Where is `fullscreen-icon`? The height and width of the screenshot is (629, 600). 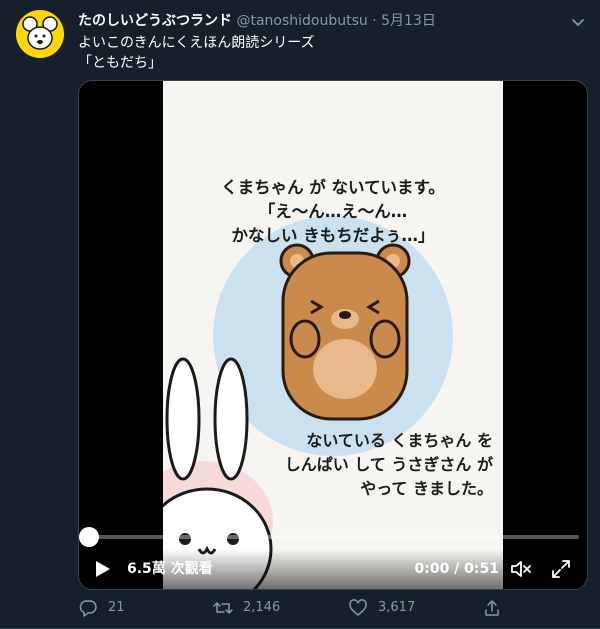 fullscreen-icon is located at coordinates (561, 569).